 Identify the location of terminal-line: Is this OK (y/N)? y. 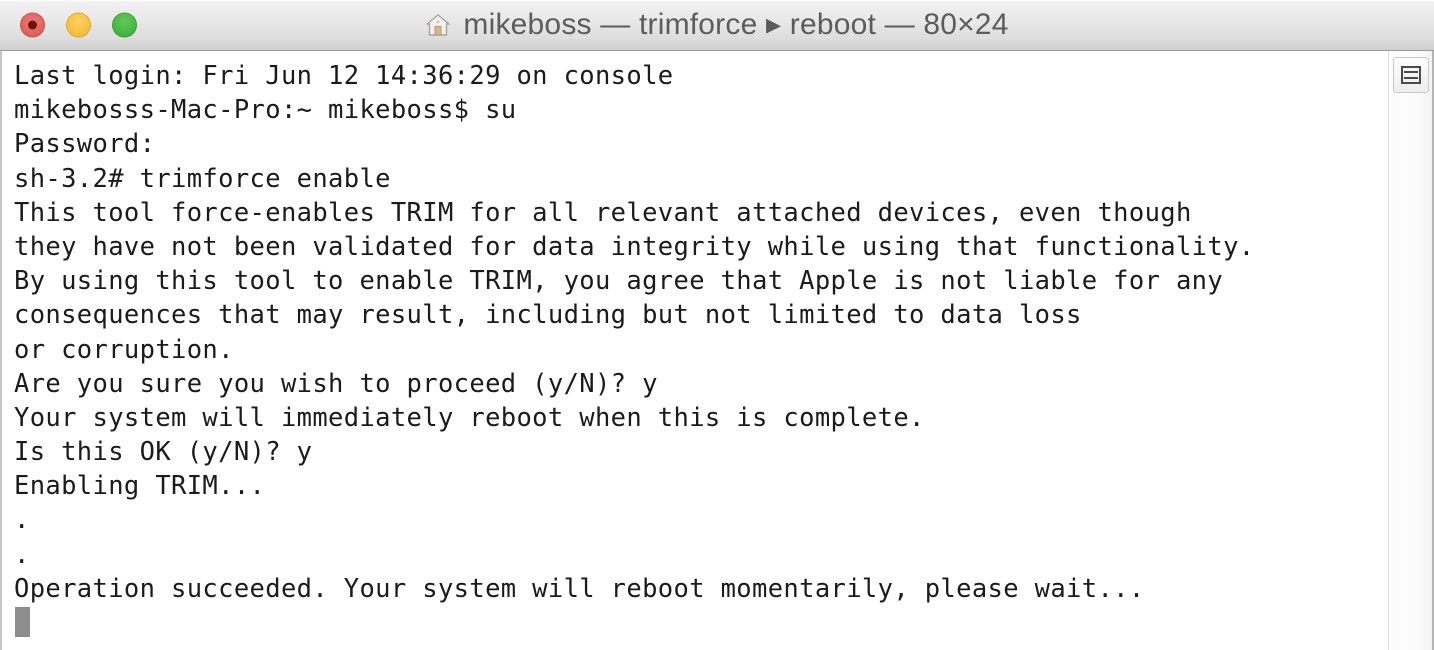
(163, 452).